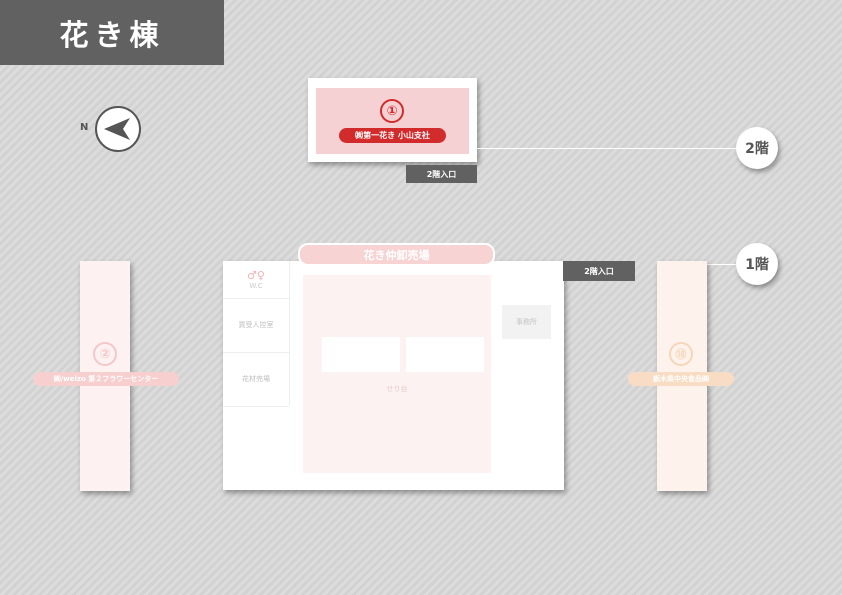 The image size is (842, 595). What do you see at coordinates (397, 389) in the screenshot?
I see `auction-stand-label: せり台` at bounding box center [397, 389].